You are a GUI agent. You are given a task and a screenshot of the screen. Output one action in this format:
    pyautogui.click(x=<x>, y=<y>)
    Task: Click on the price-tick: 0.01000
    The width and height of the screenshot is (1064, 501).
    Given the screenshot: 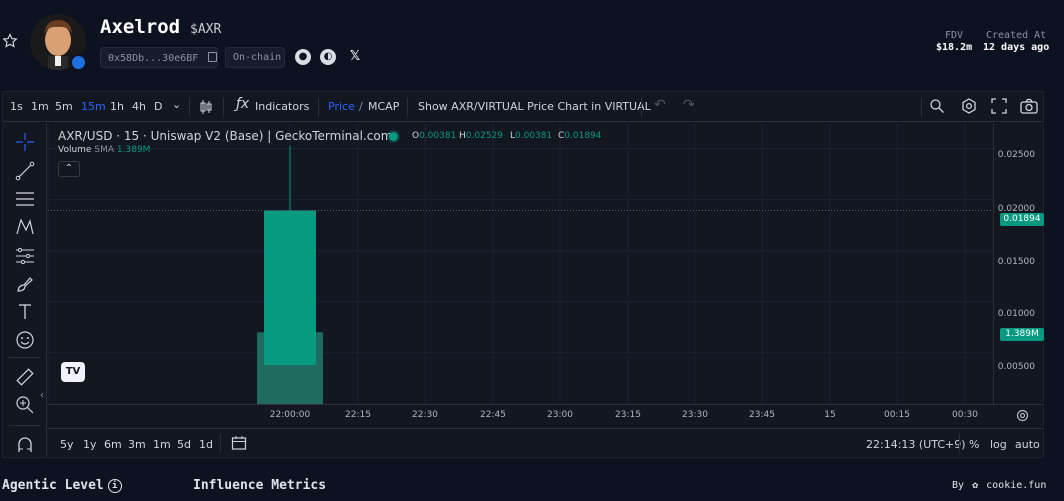 What is the action you would take?
    pyautogui.click(x=1016, y=314)
    